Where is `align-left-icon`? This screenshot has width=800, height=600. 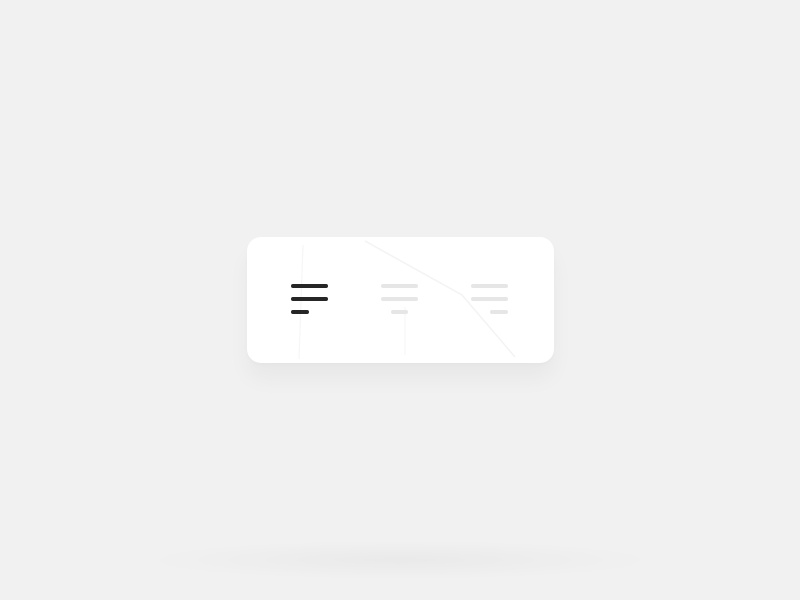
align-left-icon is located at coordinates (310, 300).